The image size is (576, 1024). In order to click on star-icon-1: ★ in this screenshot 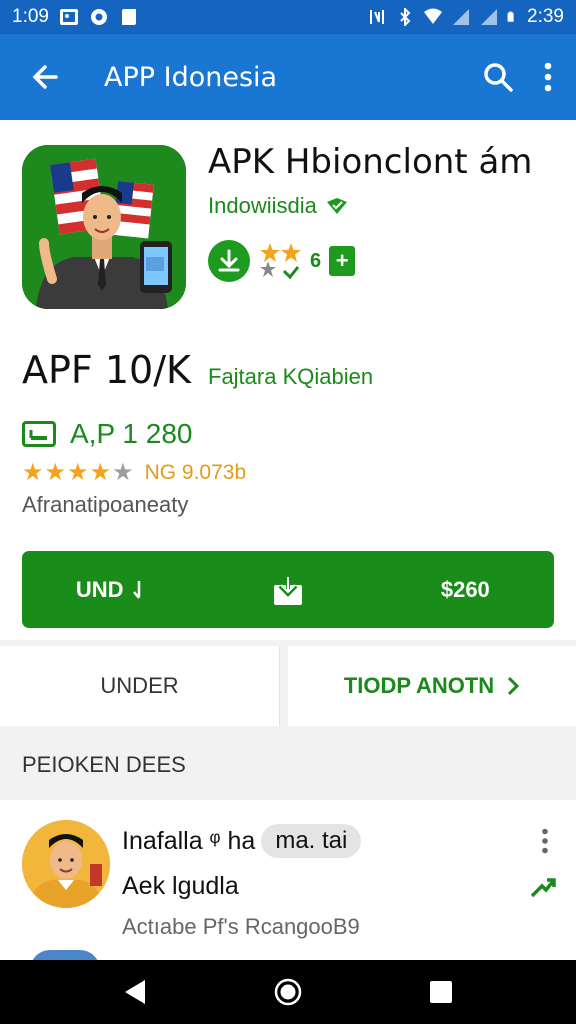, I will do `click(33, 472)`.